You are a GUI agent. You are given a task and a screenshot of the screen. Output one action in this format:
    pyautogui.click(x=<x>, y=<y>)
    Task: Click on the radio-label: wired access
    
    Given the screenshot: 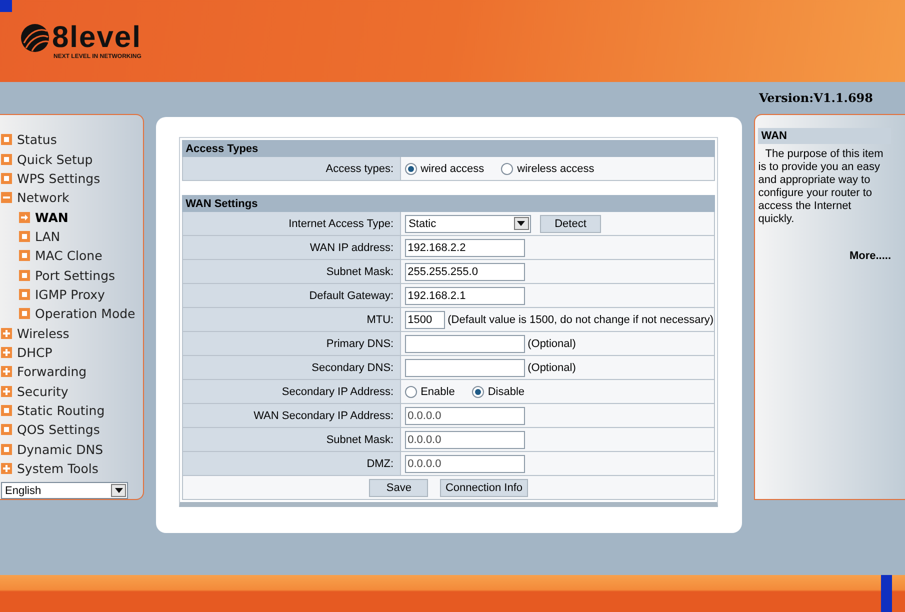 What is the action you would take?
    pyautogui.click(x=452, y=168)
    